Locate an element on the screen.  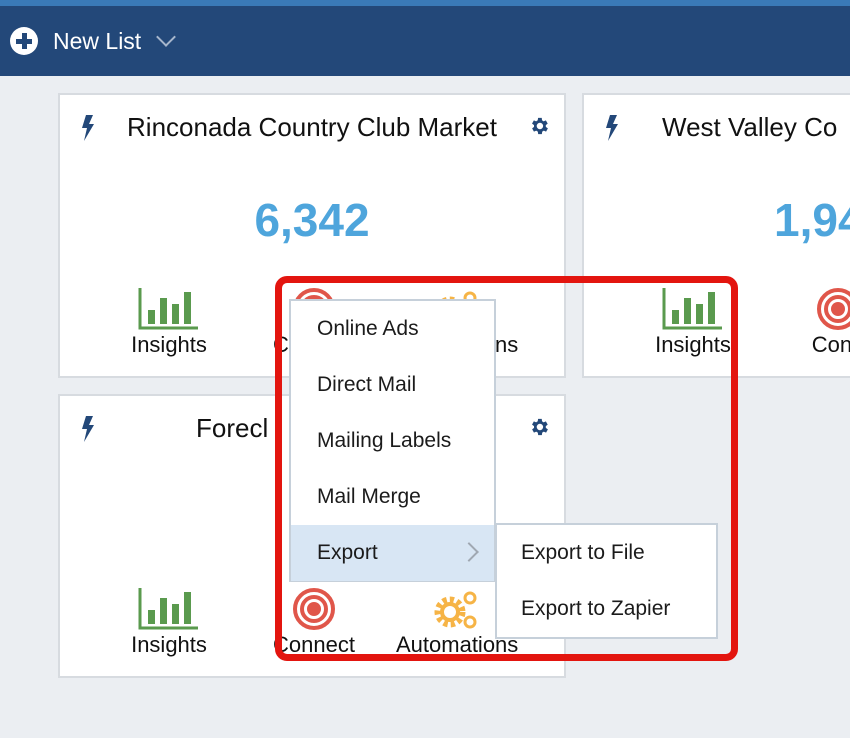
connect-button: Connect is located at coordinates (314, 623).